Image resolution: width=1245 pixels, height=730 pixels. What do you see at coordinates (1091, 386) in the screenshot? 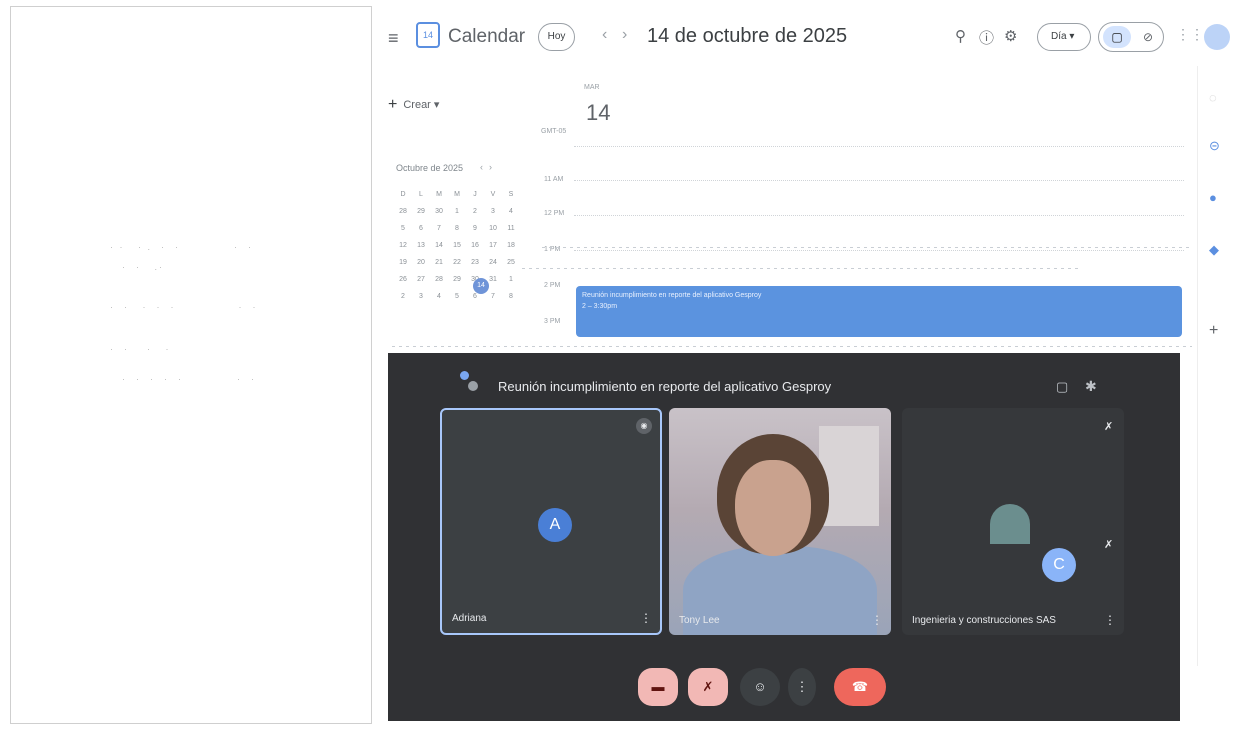
I see `bluetooth-icon: ✱` at bounding box center [1091, 386].